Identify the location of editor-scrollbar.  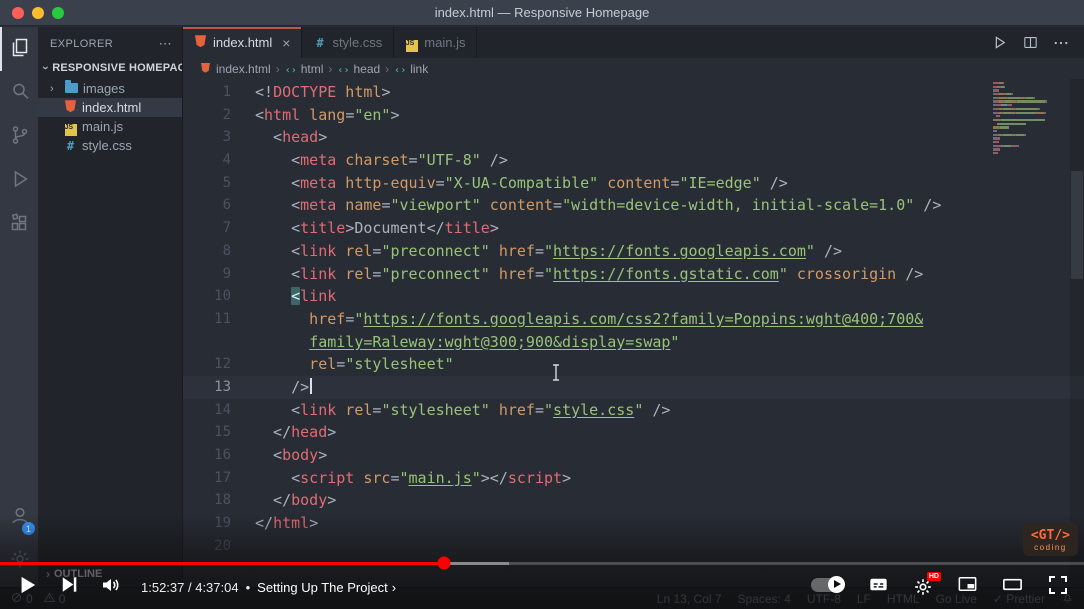
(1077, 333).